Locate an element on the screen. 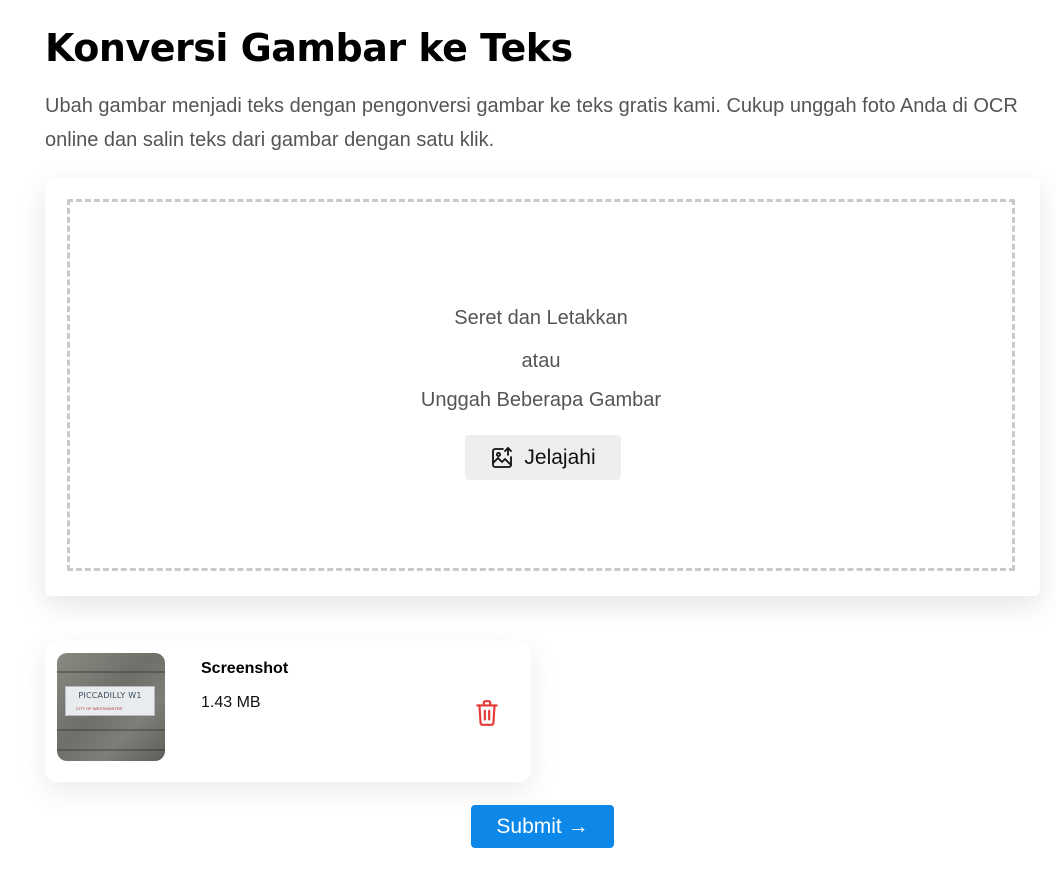  file-name: Screenshot is located at coordinates (245, 668).